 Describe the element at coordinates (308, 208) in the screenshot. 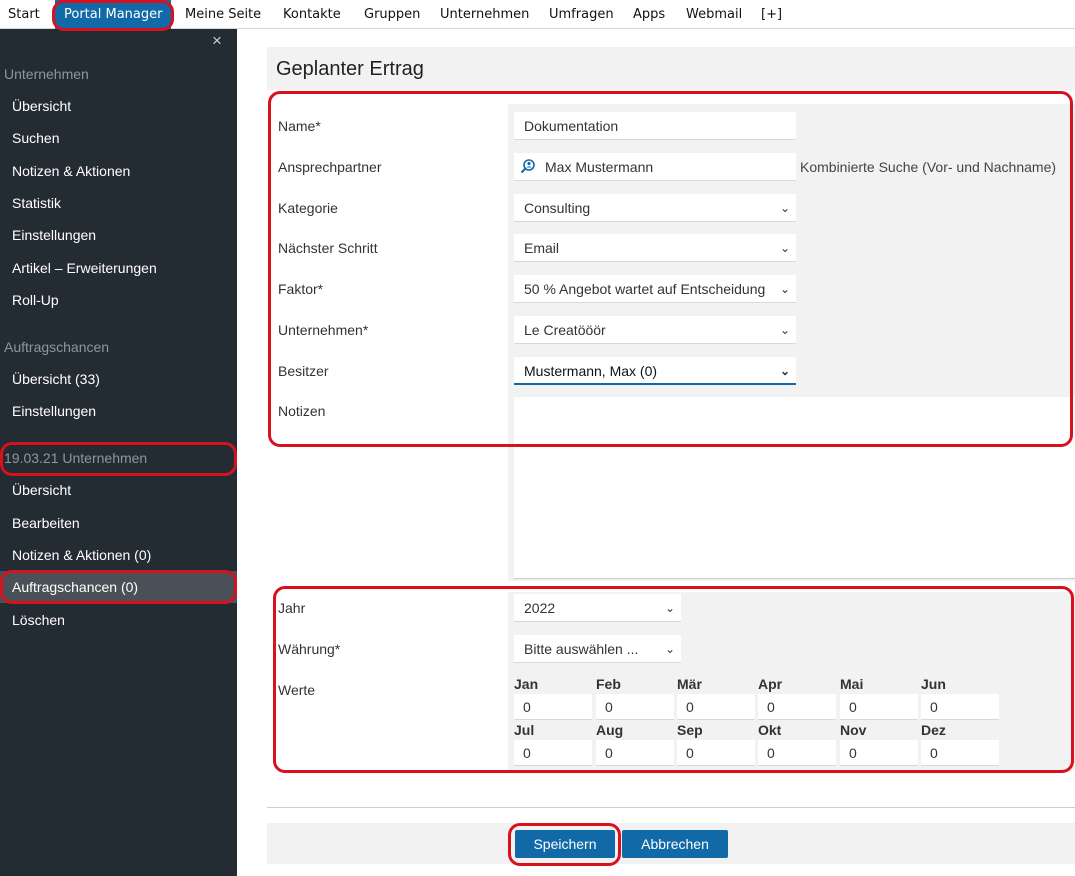

I see `category-label: Kategorie` at that location.